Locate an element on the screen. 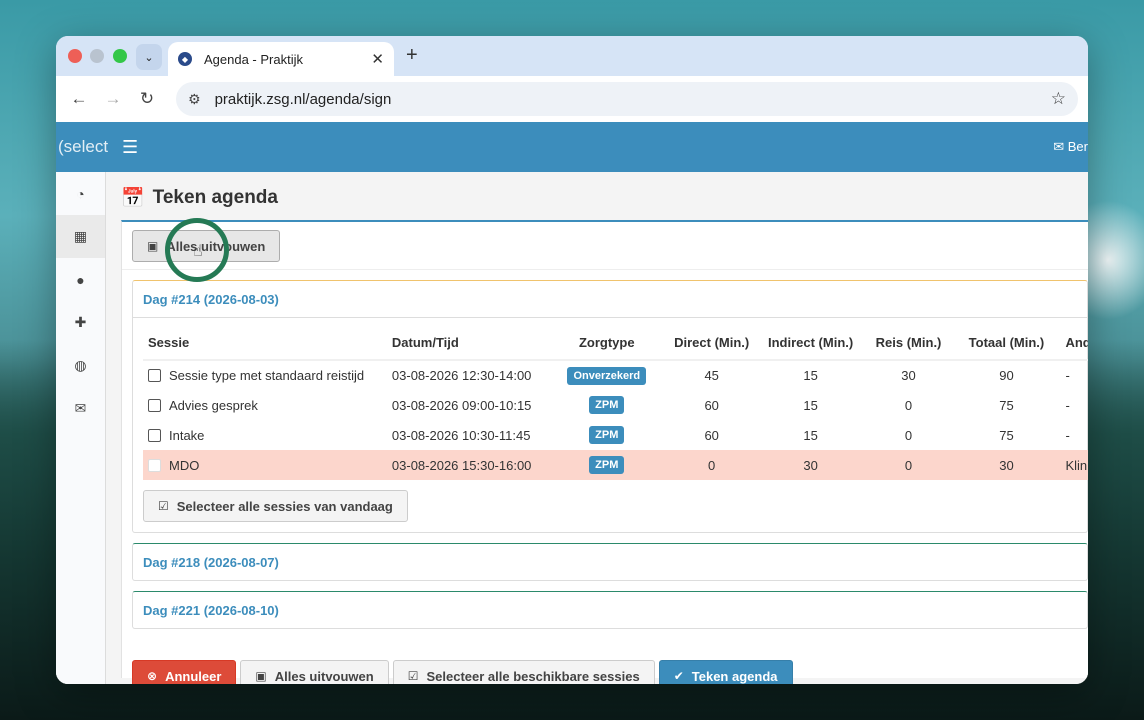 The height and width of the screenshot is (720, 1144). direct-minutes: 45 is located at coordinates (711, 375).